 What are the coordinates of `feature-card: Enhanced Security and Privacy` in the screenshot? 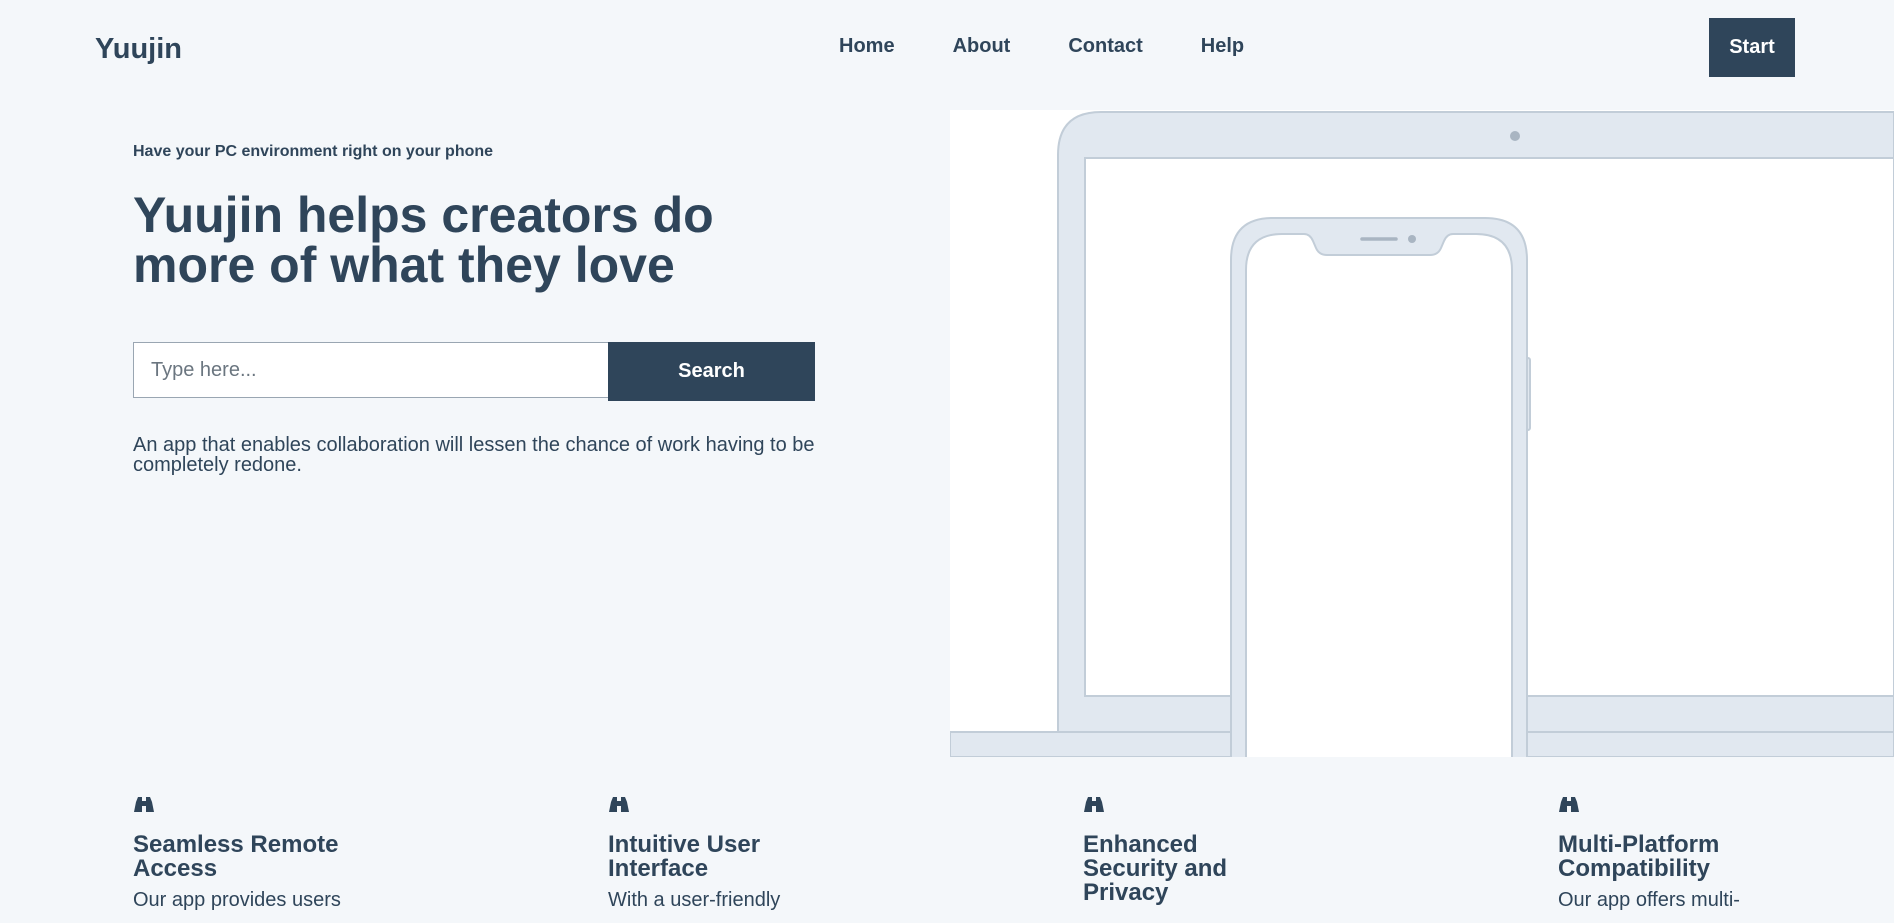 It's located at (1208, 854).